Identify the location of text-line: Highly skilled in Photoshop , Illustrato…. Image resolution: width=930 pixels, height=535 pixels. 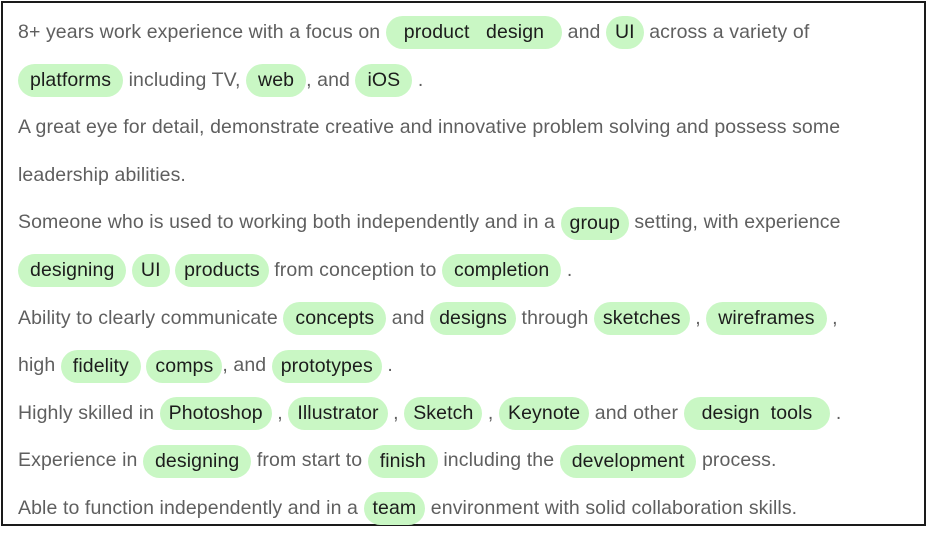
(468, 416).